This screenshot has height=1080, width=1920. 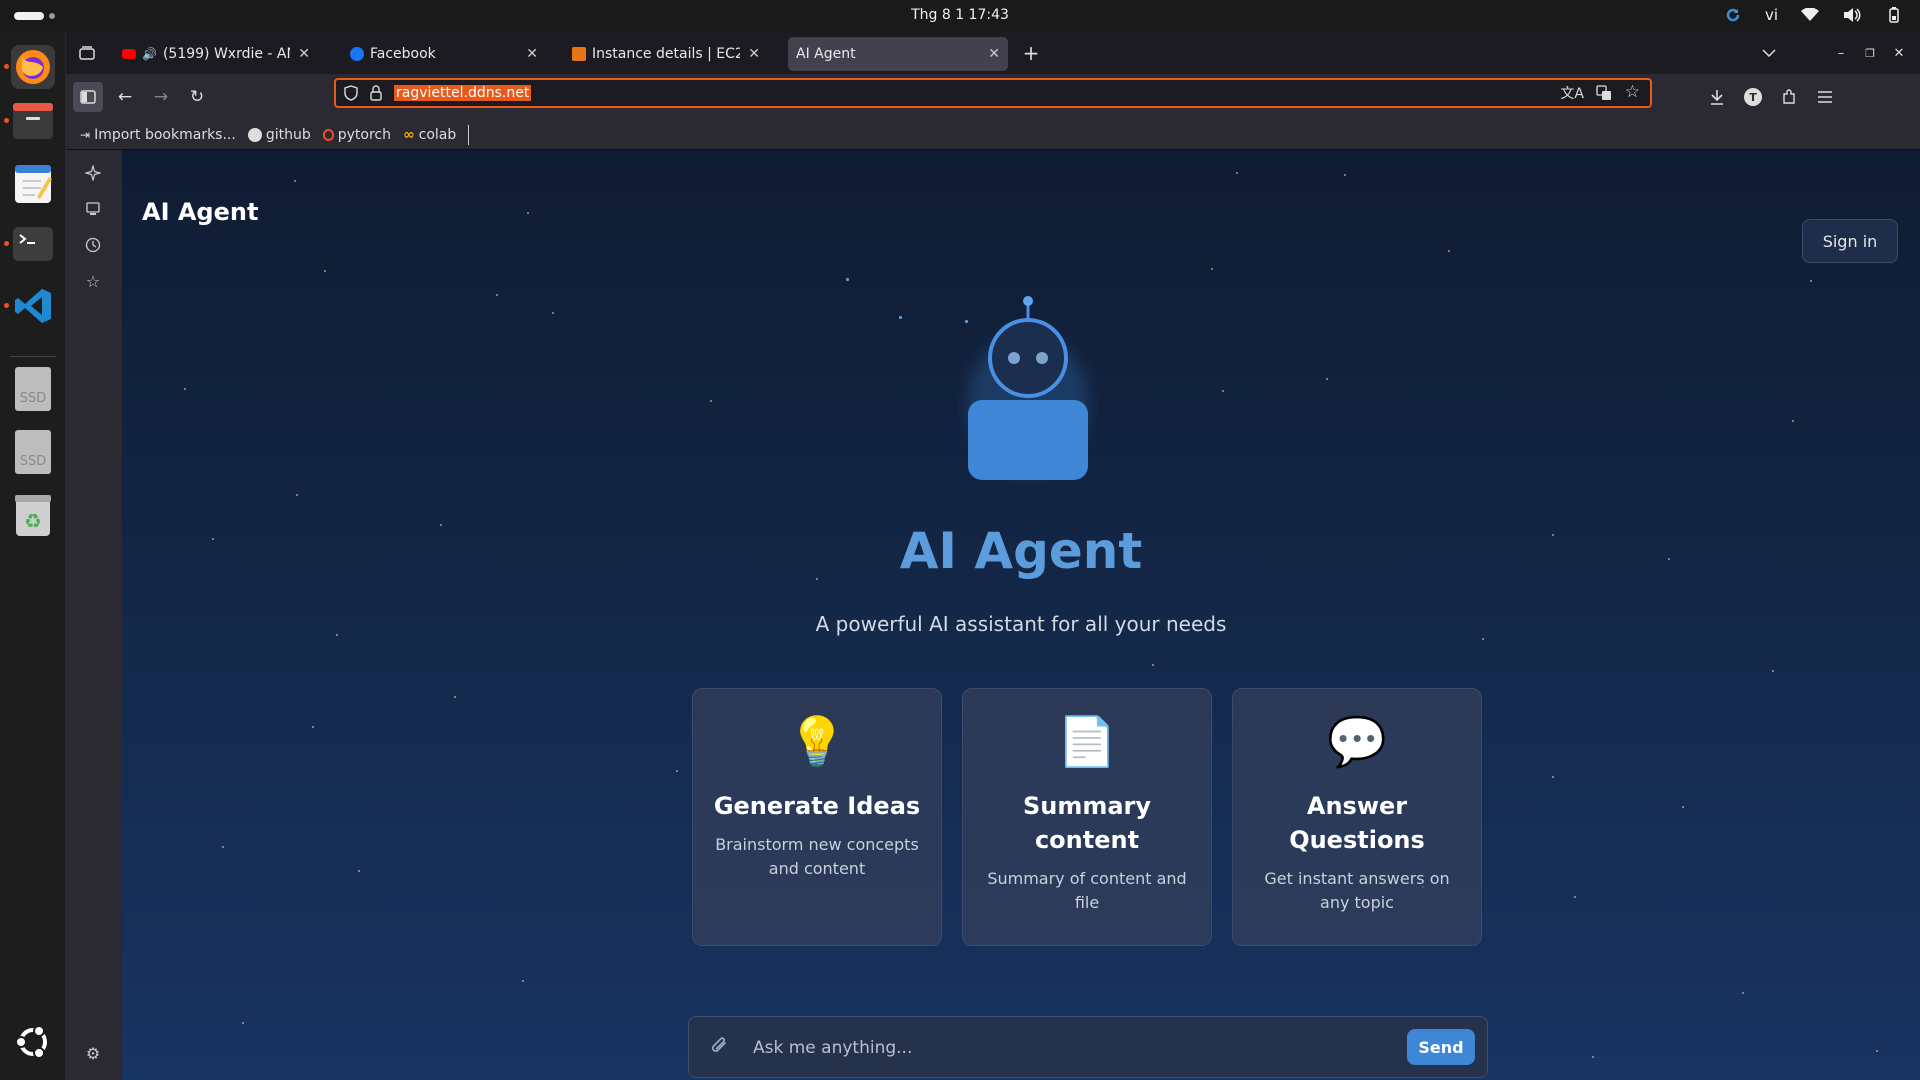 I want to click on bookmark-pytorch: pytorch, so click(x=356, y=135).